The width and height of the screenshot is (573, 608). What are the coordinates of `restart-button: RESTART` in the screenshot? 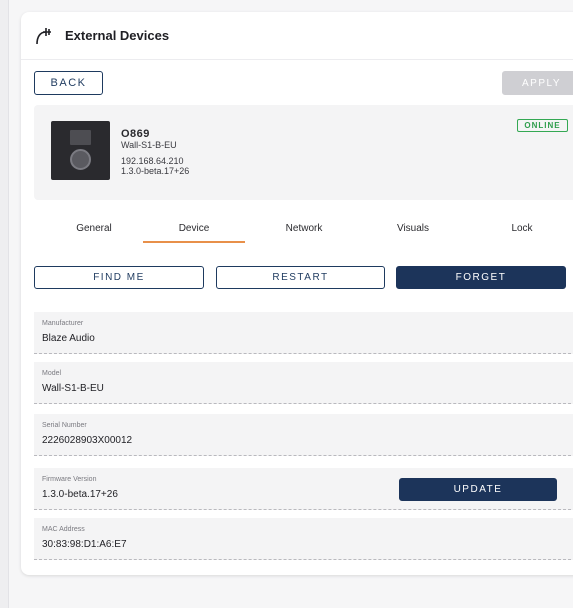 It's located at (300, 277).